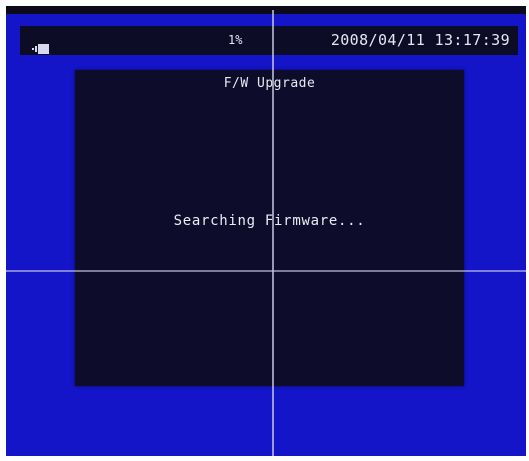  Describe the element at coordinates (273, 233) in the screenshot. I see `crosshair-vertical-line` at that location.